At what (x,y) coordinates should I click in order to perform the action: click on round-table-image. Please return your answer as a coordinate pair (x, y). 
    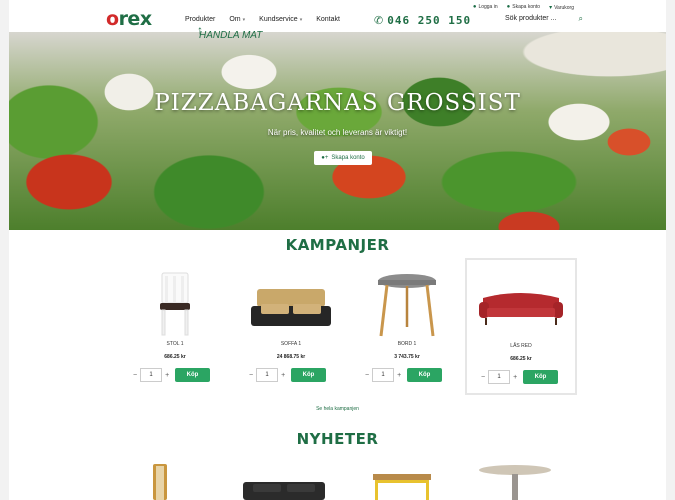
    Looking at the image, I should click on (515, 482).